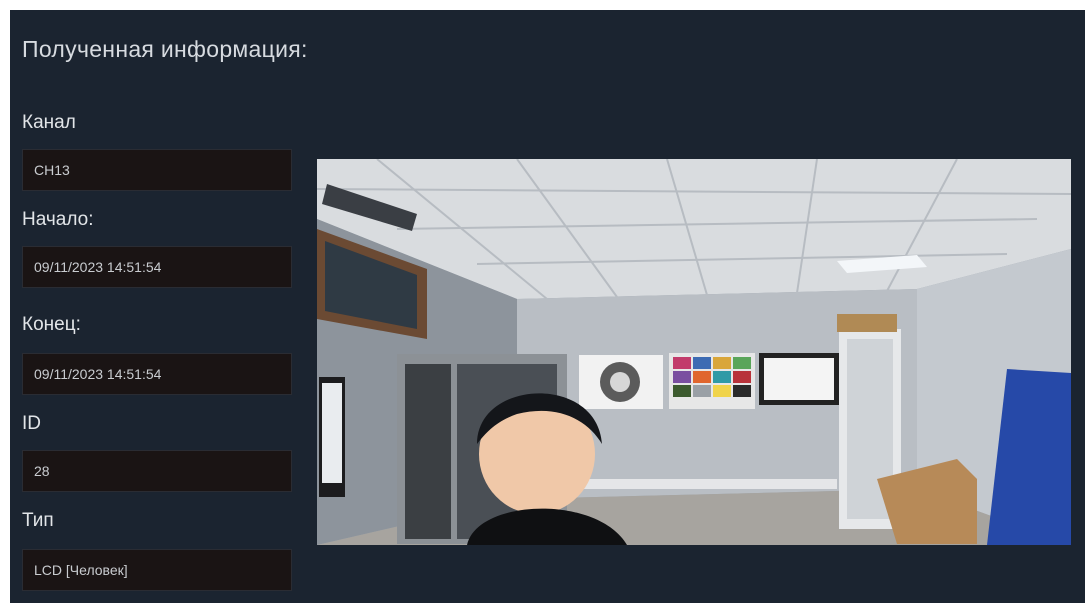 The height and width of the screenshot is (603, 1087). Describe the element at coordinates (157, 374) in the screenshot. I see `end-time-field: 09/11/2023 14:51:54` at that location.